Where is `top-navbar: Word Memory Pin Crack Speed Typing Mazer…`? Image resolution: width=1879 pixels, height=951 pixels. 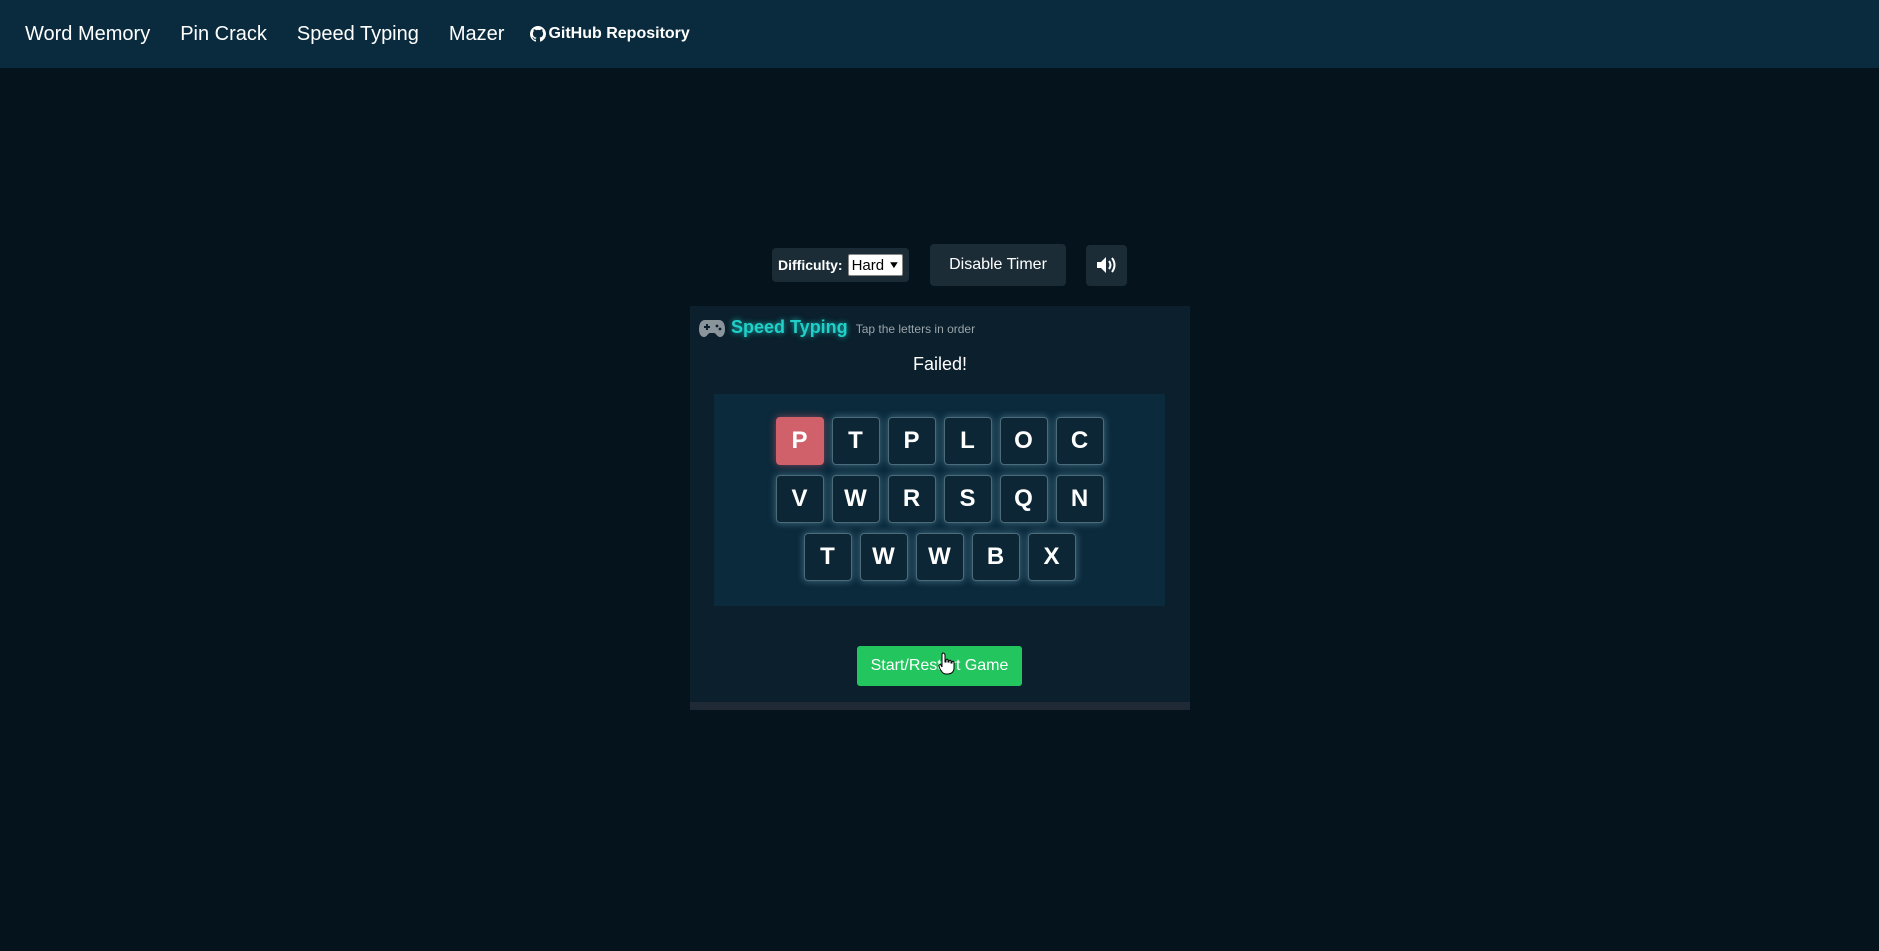 top-navbar: Word Memory Pin Crack Speed Typing Mazer… is located at coordinates (939, 34).